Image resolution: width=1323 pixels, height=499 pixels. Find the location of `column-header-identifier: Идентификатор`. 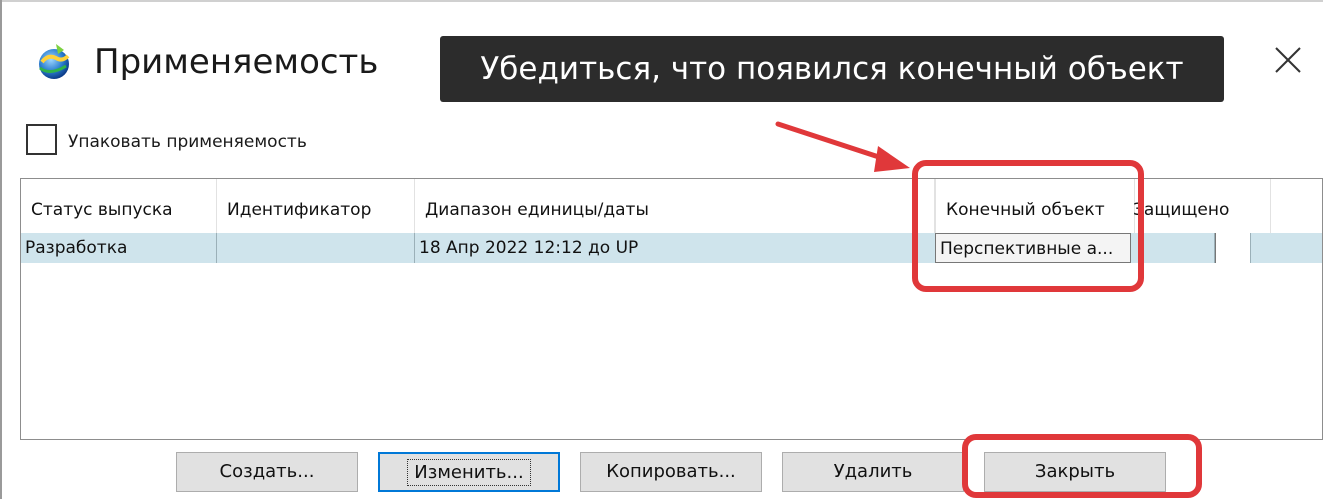

column-header-identifier: Идентификатор is located at coordinates (316, 206).